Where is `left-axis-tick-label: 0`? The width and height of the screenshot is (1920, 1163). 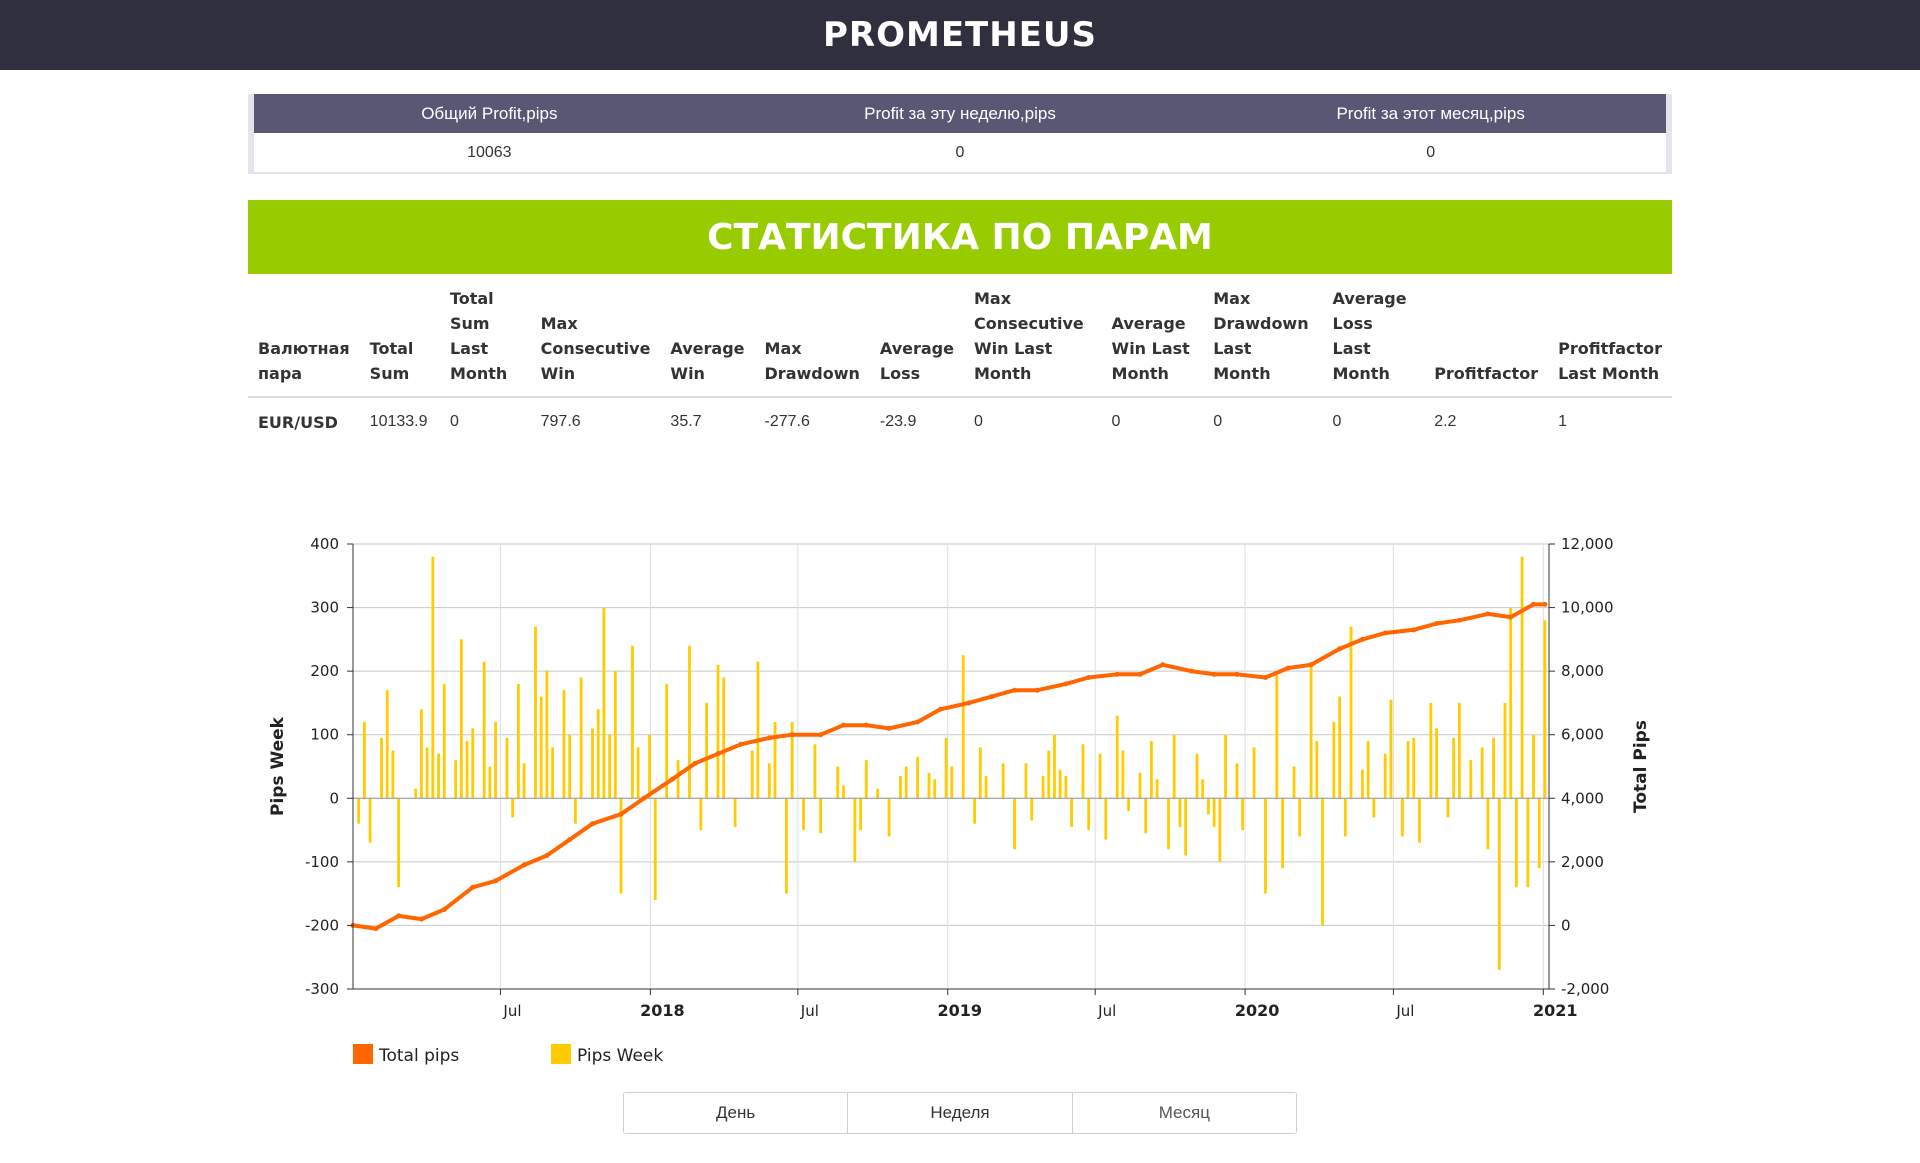
left-axis-tick-label: 0 is located at coordinates (334, 798).